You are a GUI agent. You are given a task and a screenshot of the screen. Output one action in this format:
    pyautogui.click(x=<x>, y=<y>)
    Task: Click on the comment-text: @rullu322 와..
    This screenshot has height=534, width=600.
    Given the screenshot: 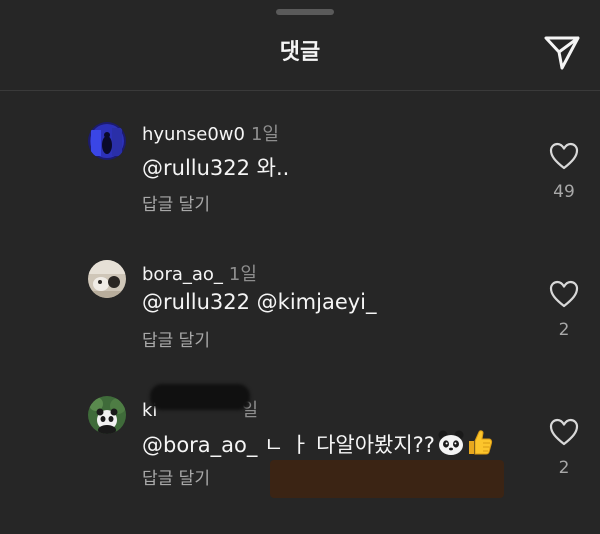 What is the action you would take?
    pyautogui.click(x=216, y=168)
    